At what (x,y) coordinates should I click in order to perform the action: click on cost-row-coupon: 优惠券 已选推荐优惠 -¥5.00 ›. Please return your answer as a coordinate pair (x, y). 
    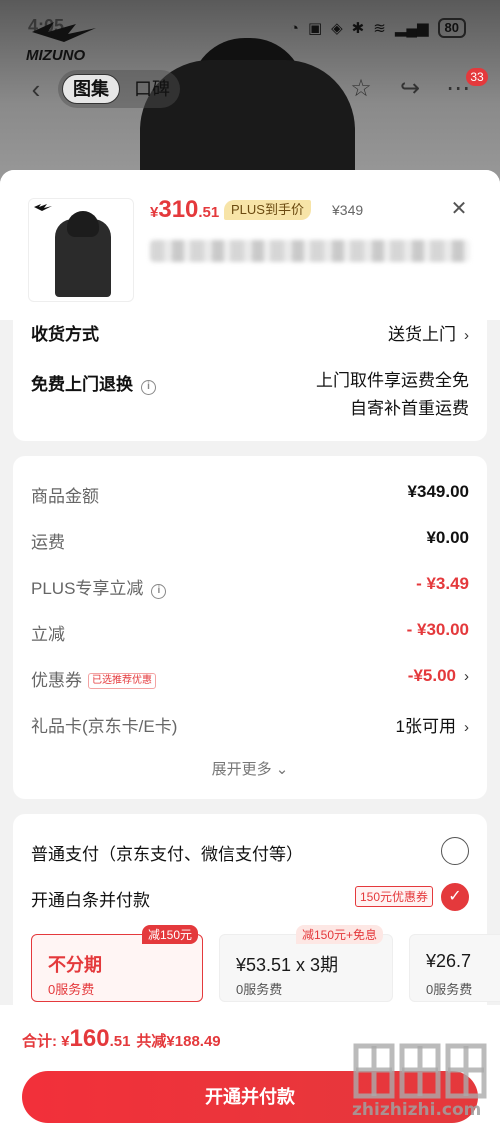
    Looking at the image, I should click on (250, 678).